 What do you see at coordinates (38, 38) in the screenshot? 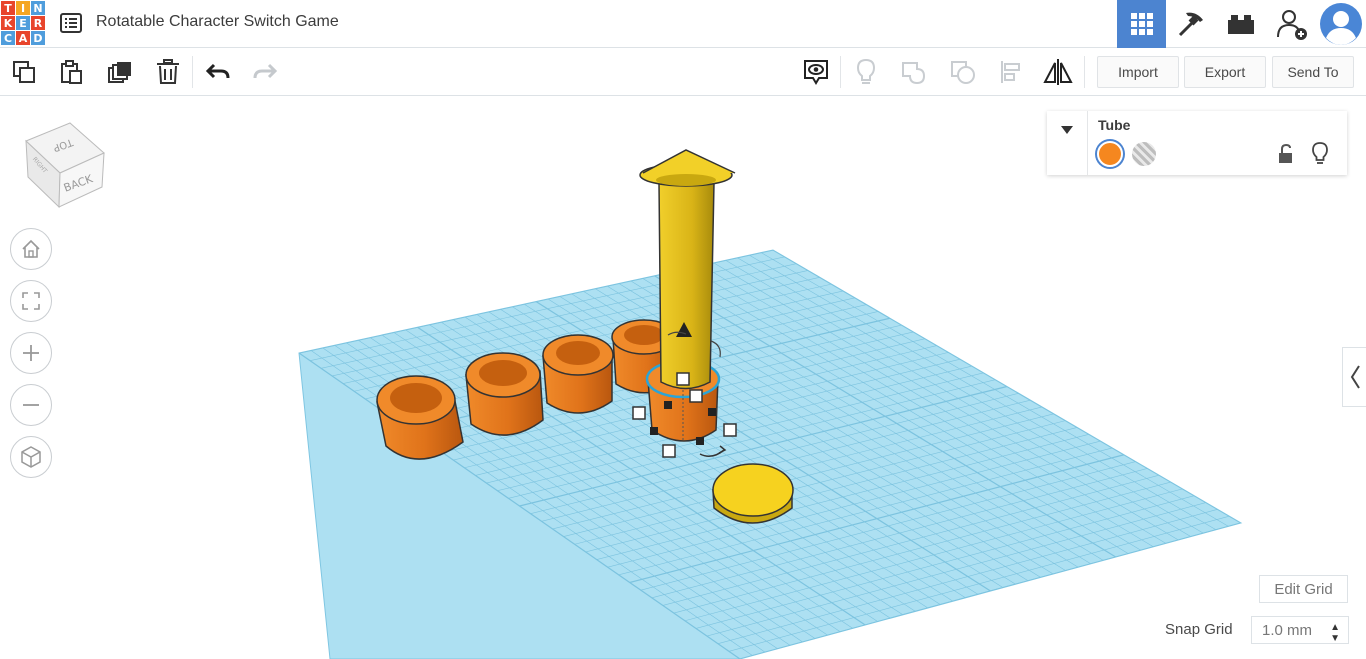
I see `logo-letter: D` at bounding box center [38, 38].